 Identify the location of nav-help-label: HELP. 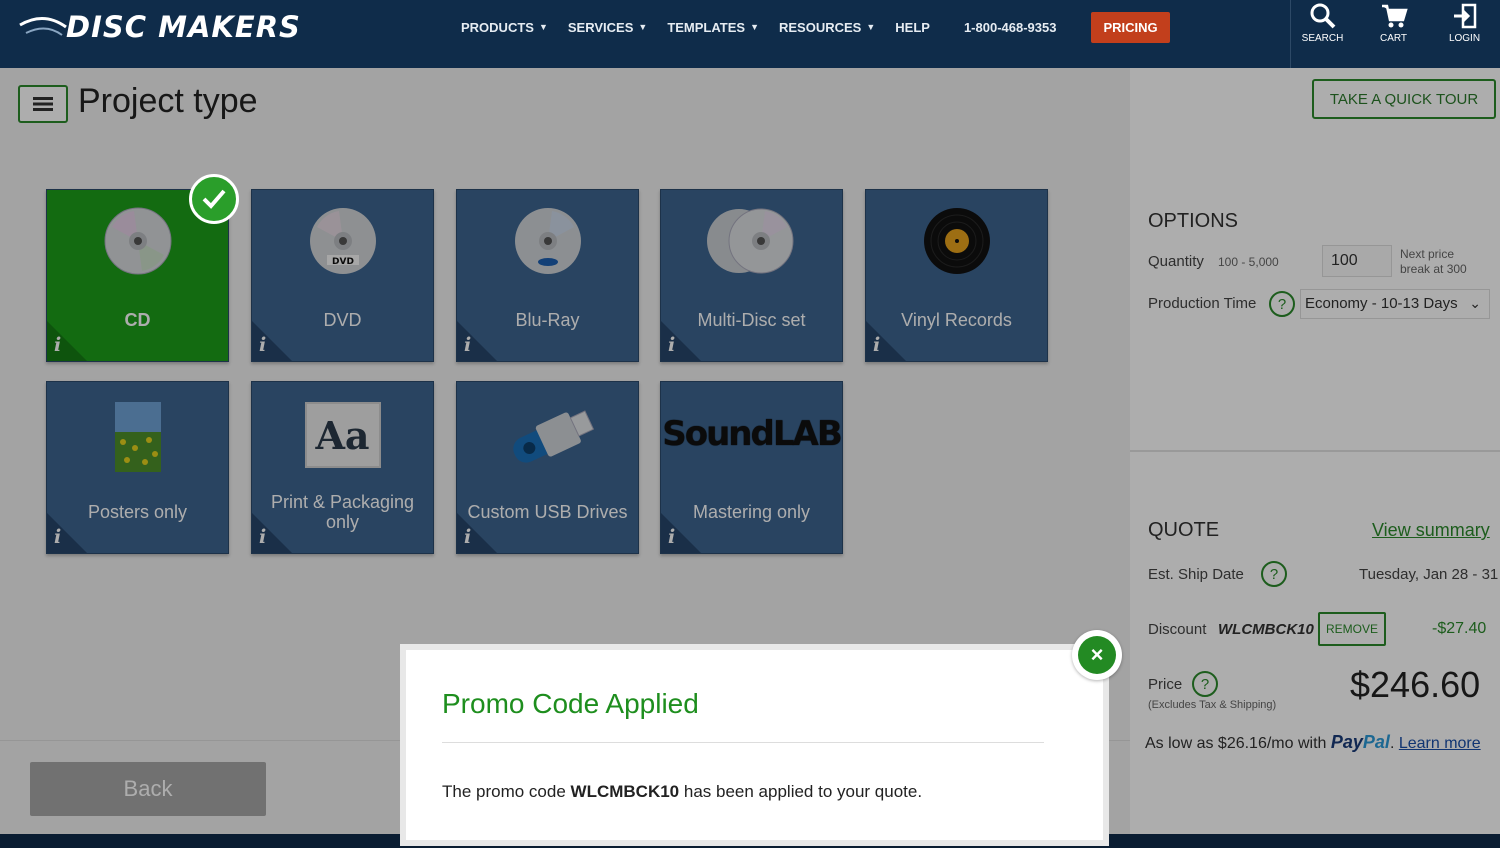
(912, 27).